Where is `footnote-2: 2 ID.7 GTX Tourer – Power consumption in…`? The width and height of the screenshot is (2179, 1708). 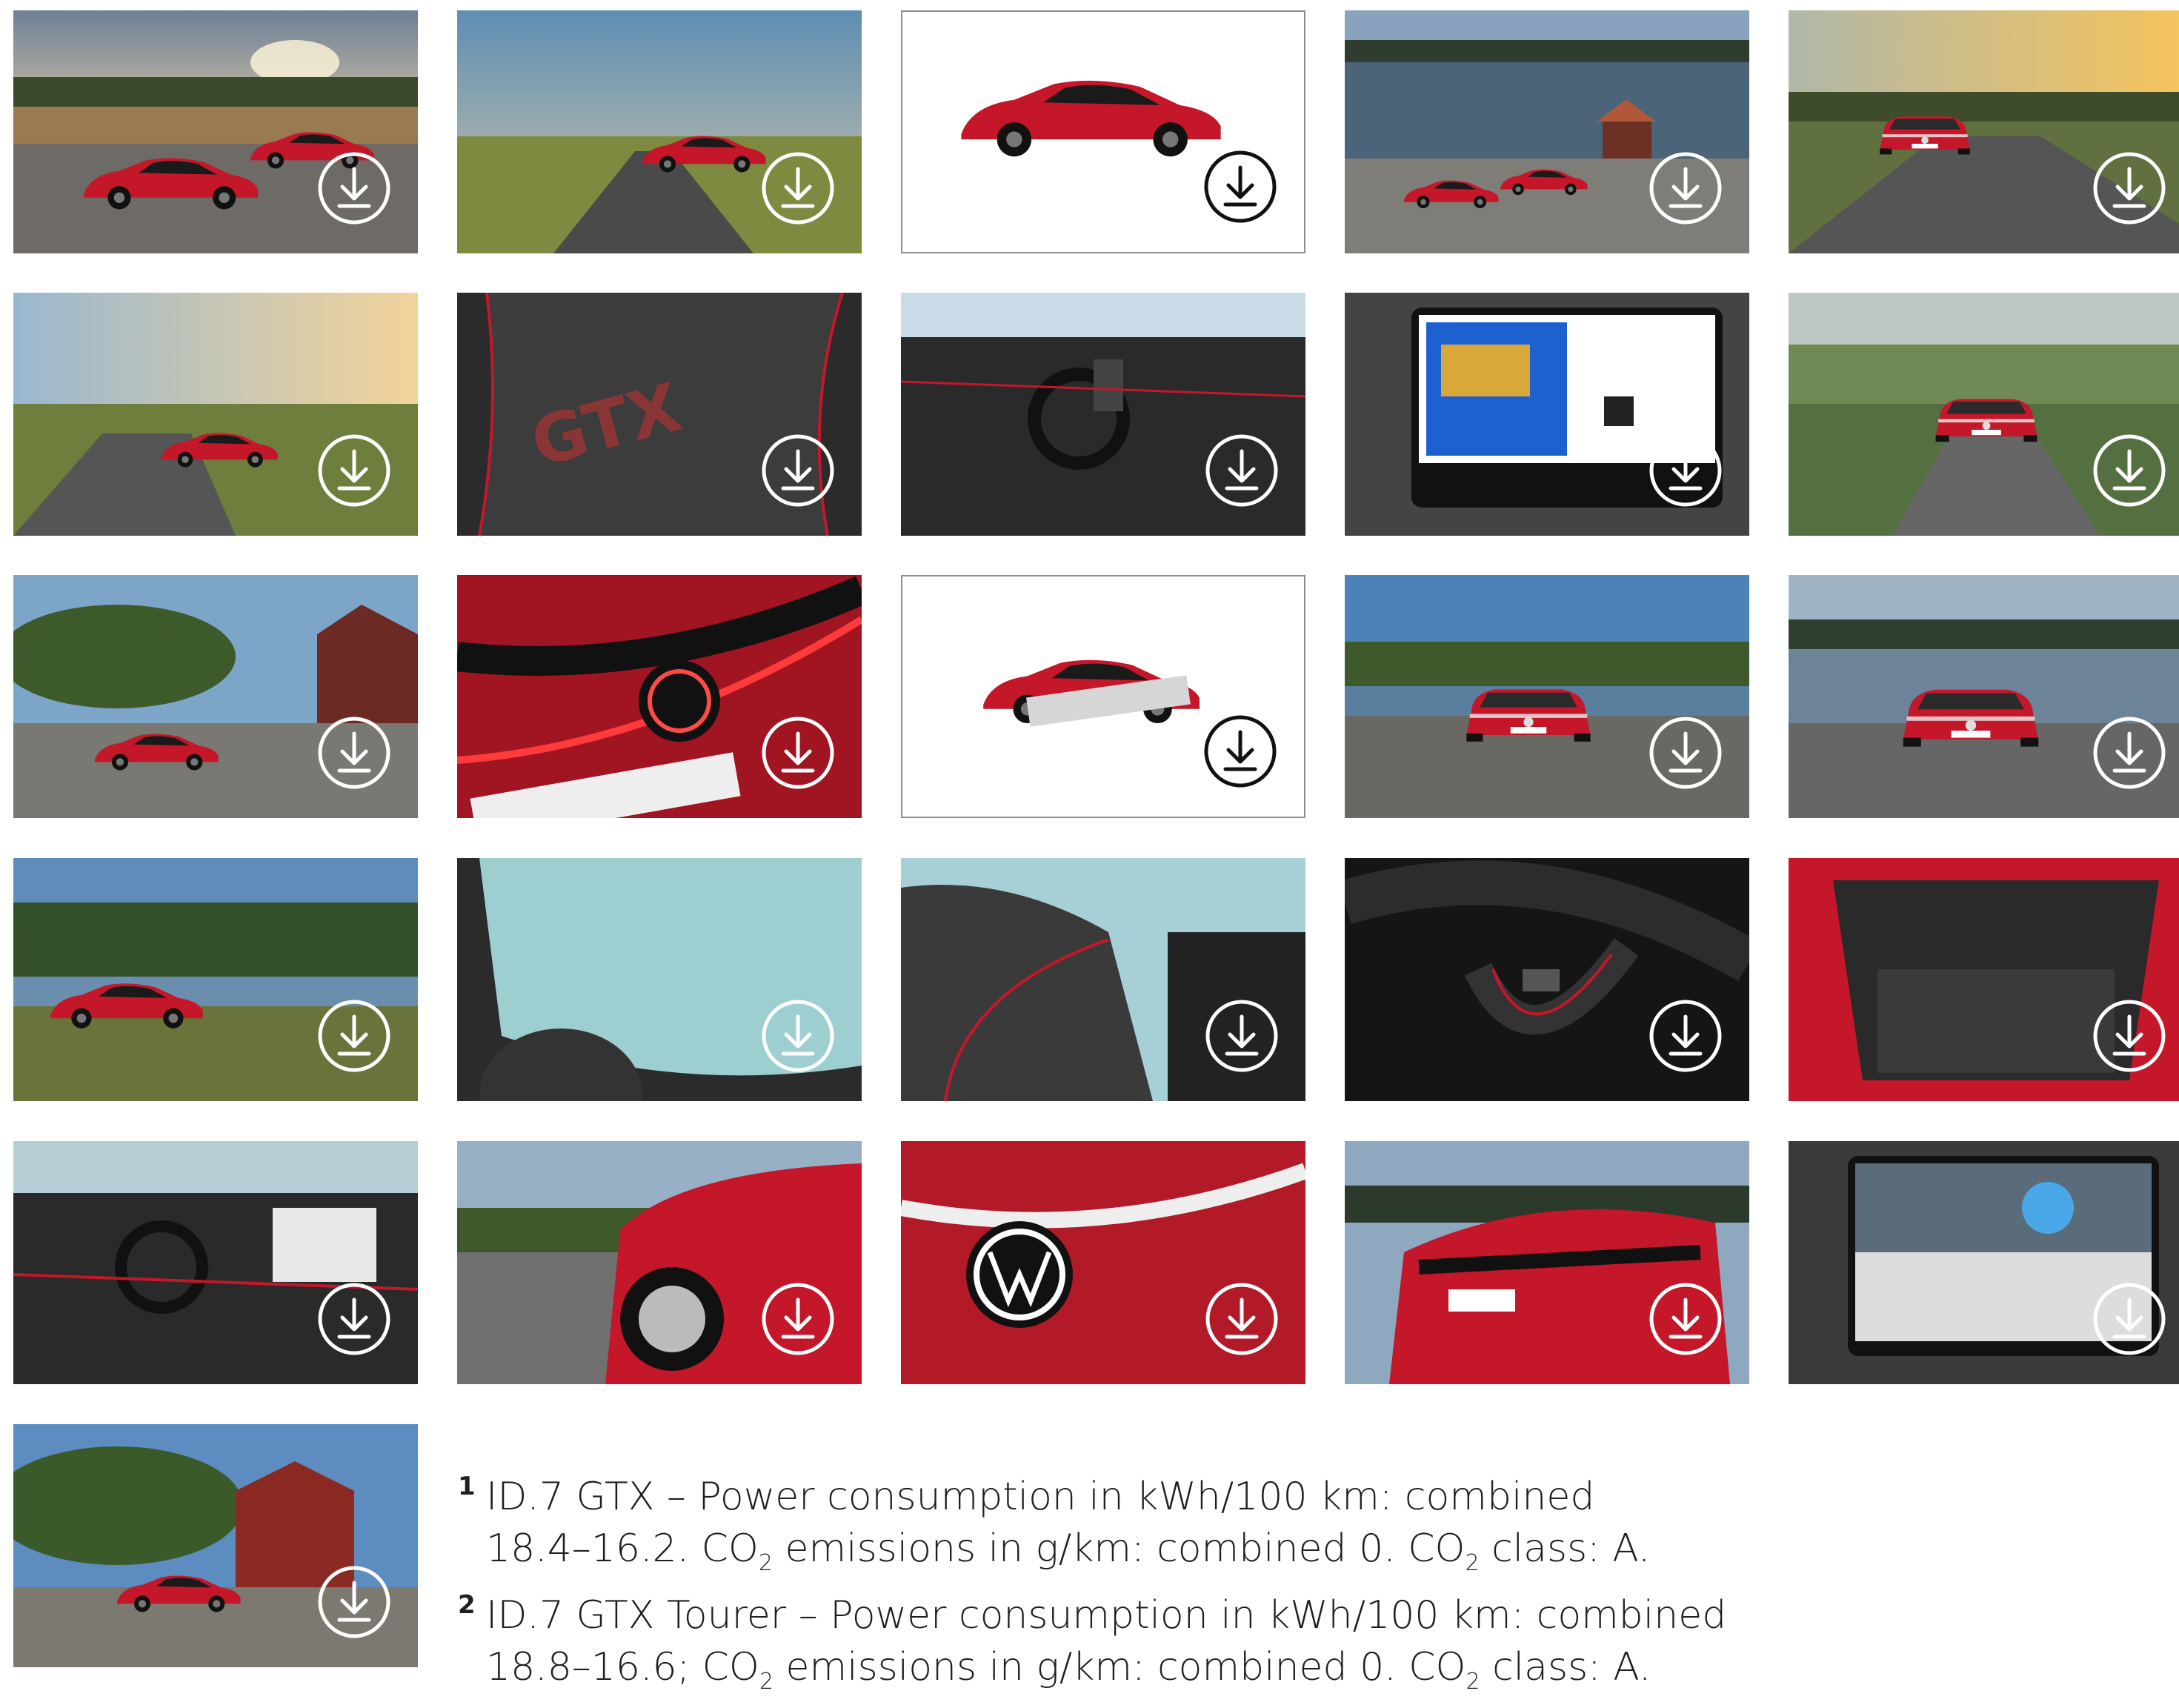 footnote-2: 2 ID.7 GTX Tourer – Power consumption in… is located at coordinates (1092, 1649).